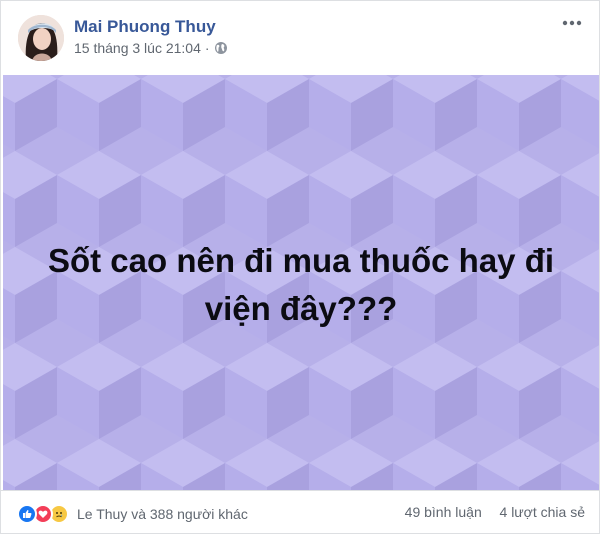  I want to click on avatar, so click(41, 38).